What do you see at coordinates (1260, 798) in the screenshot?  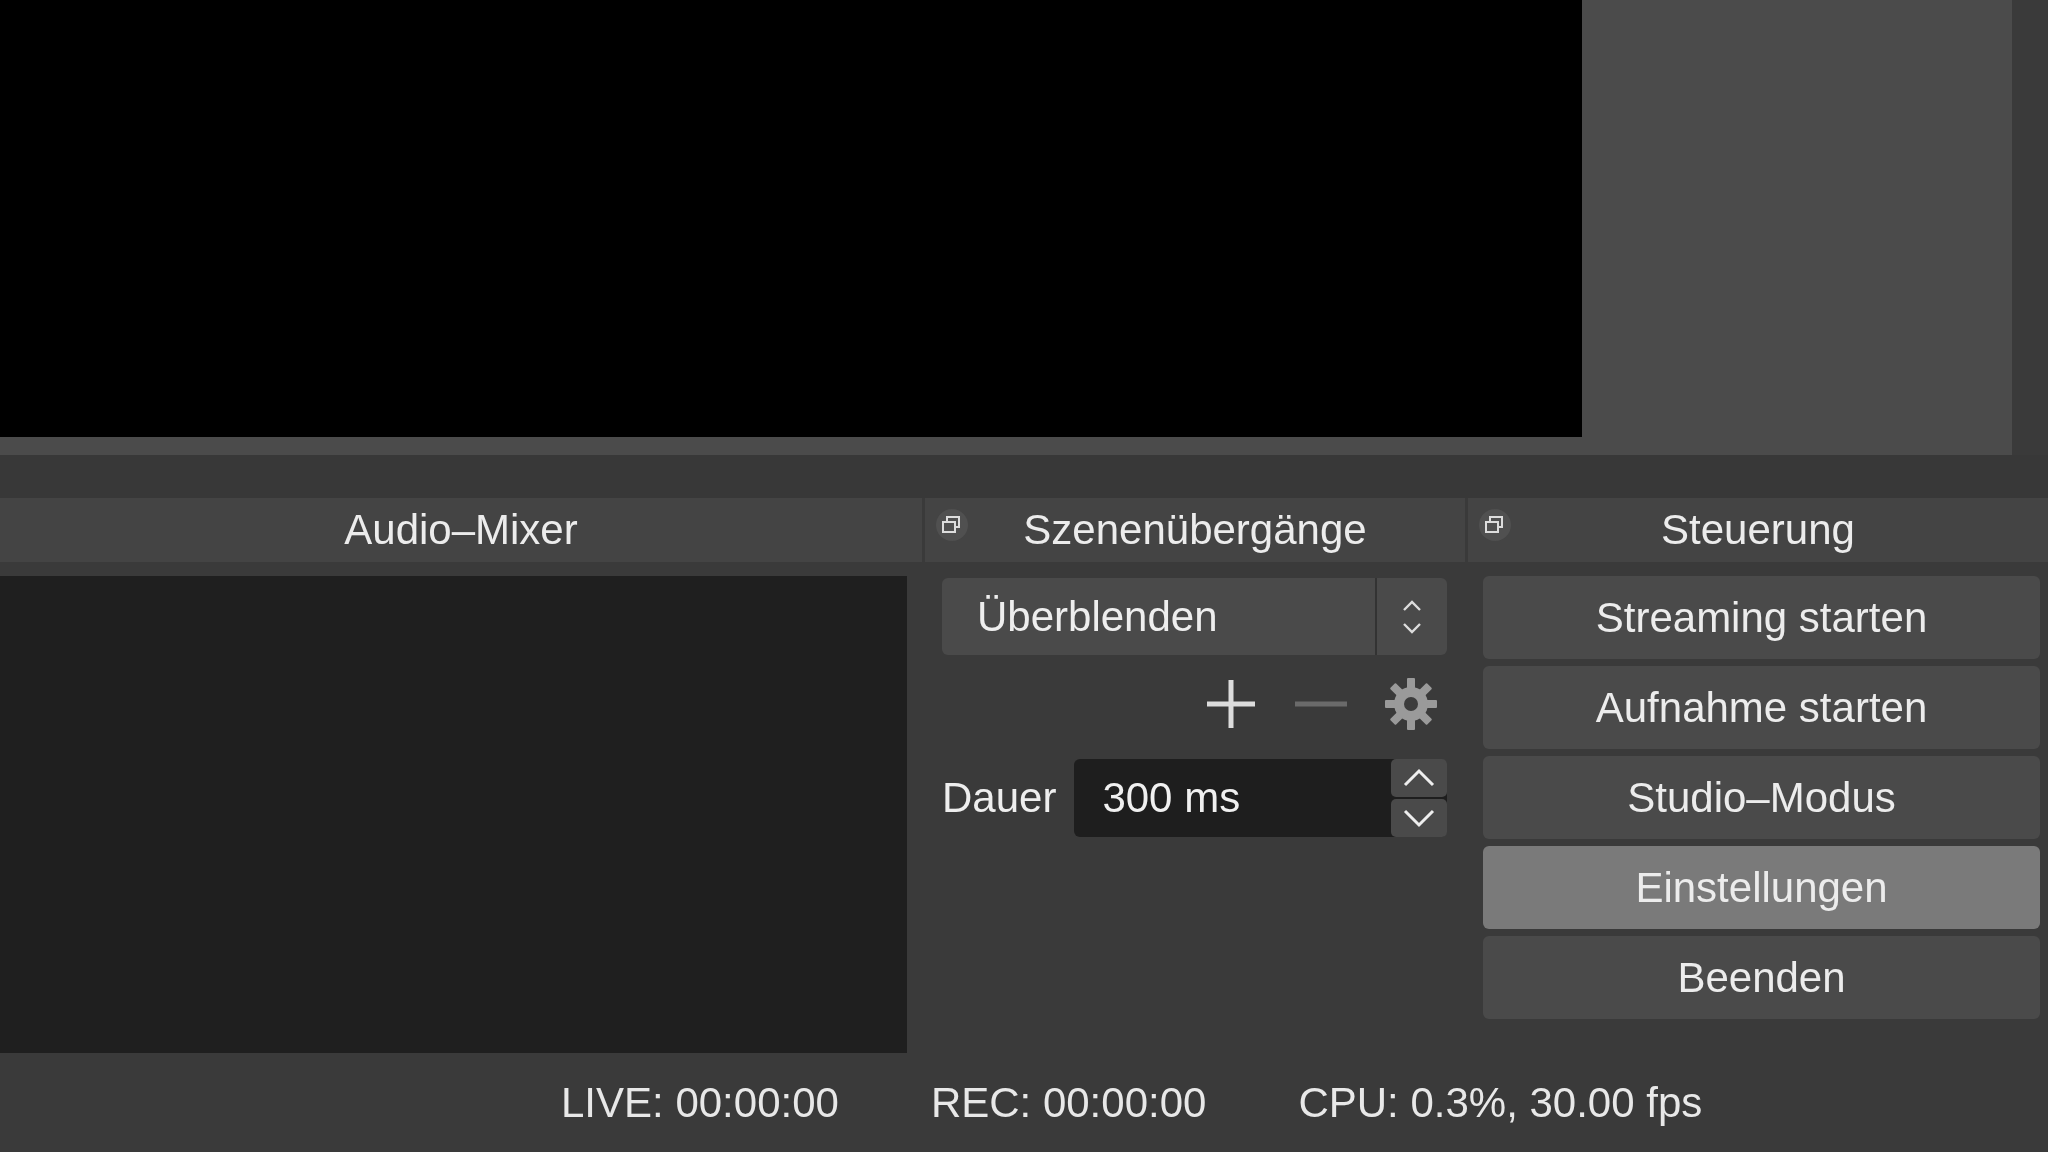 I see `duration-field: 300 ms` at bounding box center [1260, 798].